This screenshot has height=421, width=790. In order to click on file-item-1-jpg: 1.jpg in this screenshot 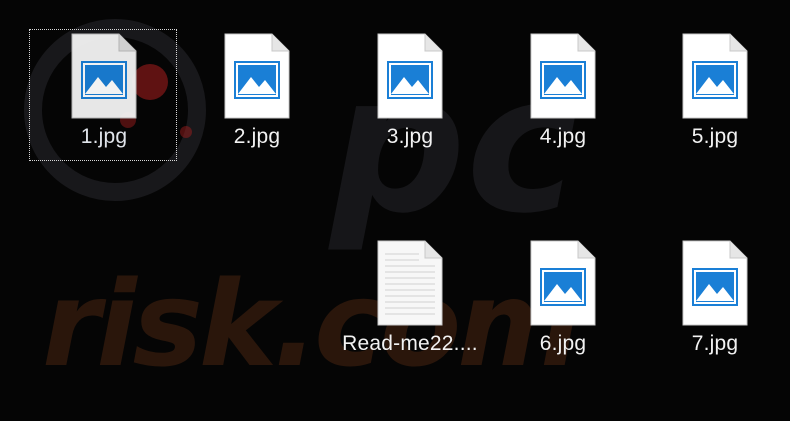, I will do `click(104, 99)`.